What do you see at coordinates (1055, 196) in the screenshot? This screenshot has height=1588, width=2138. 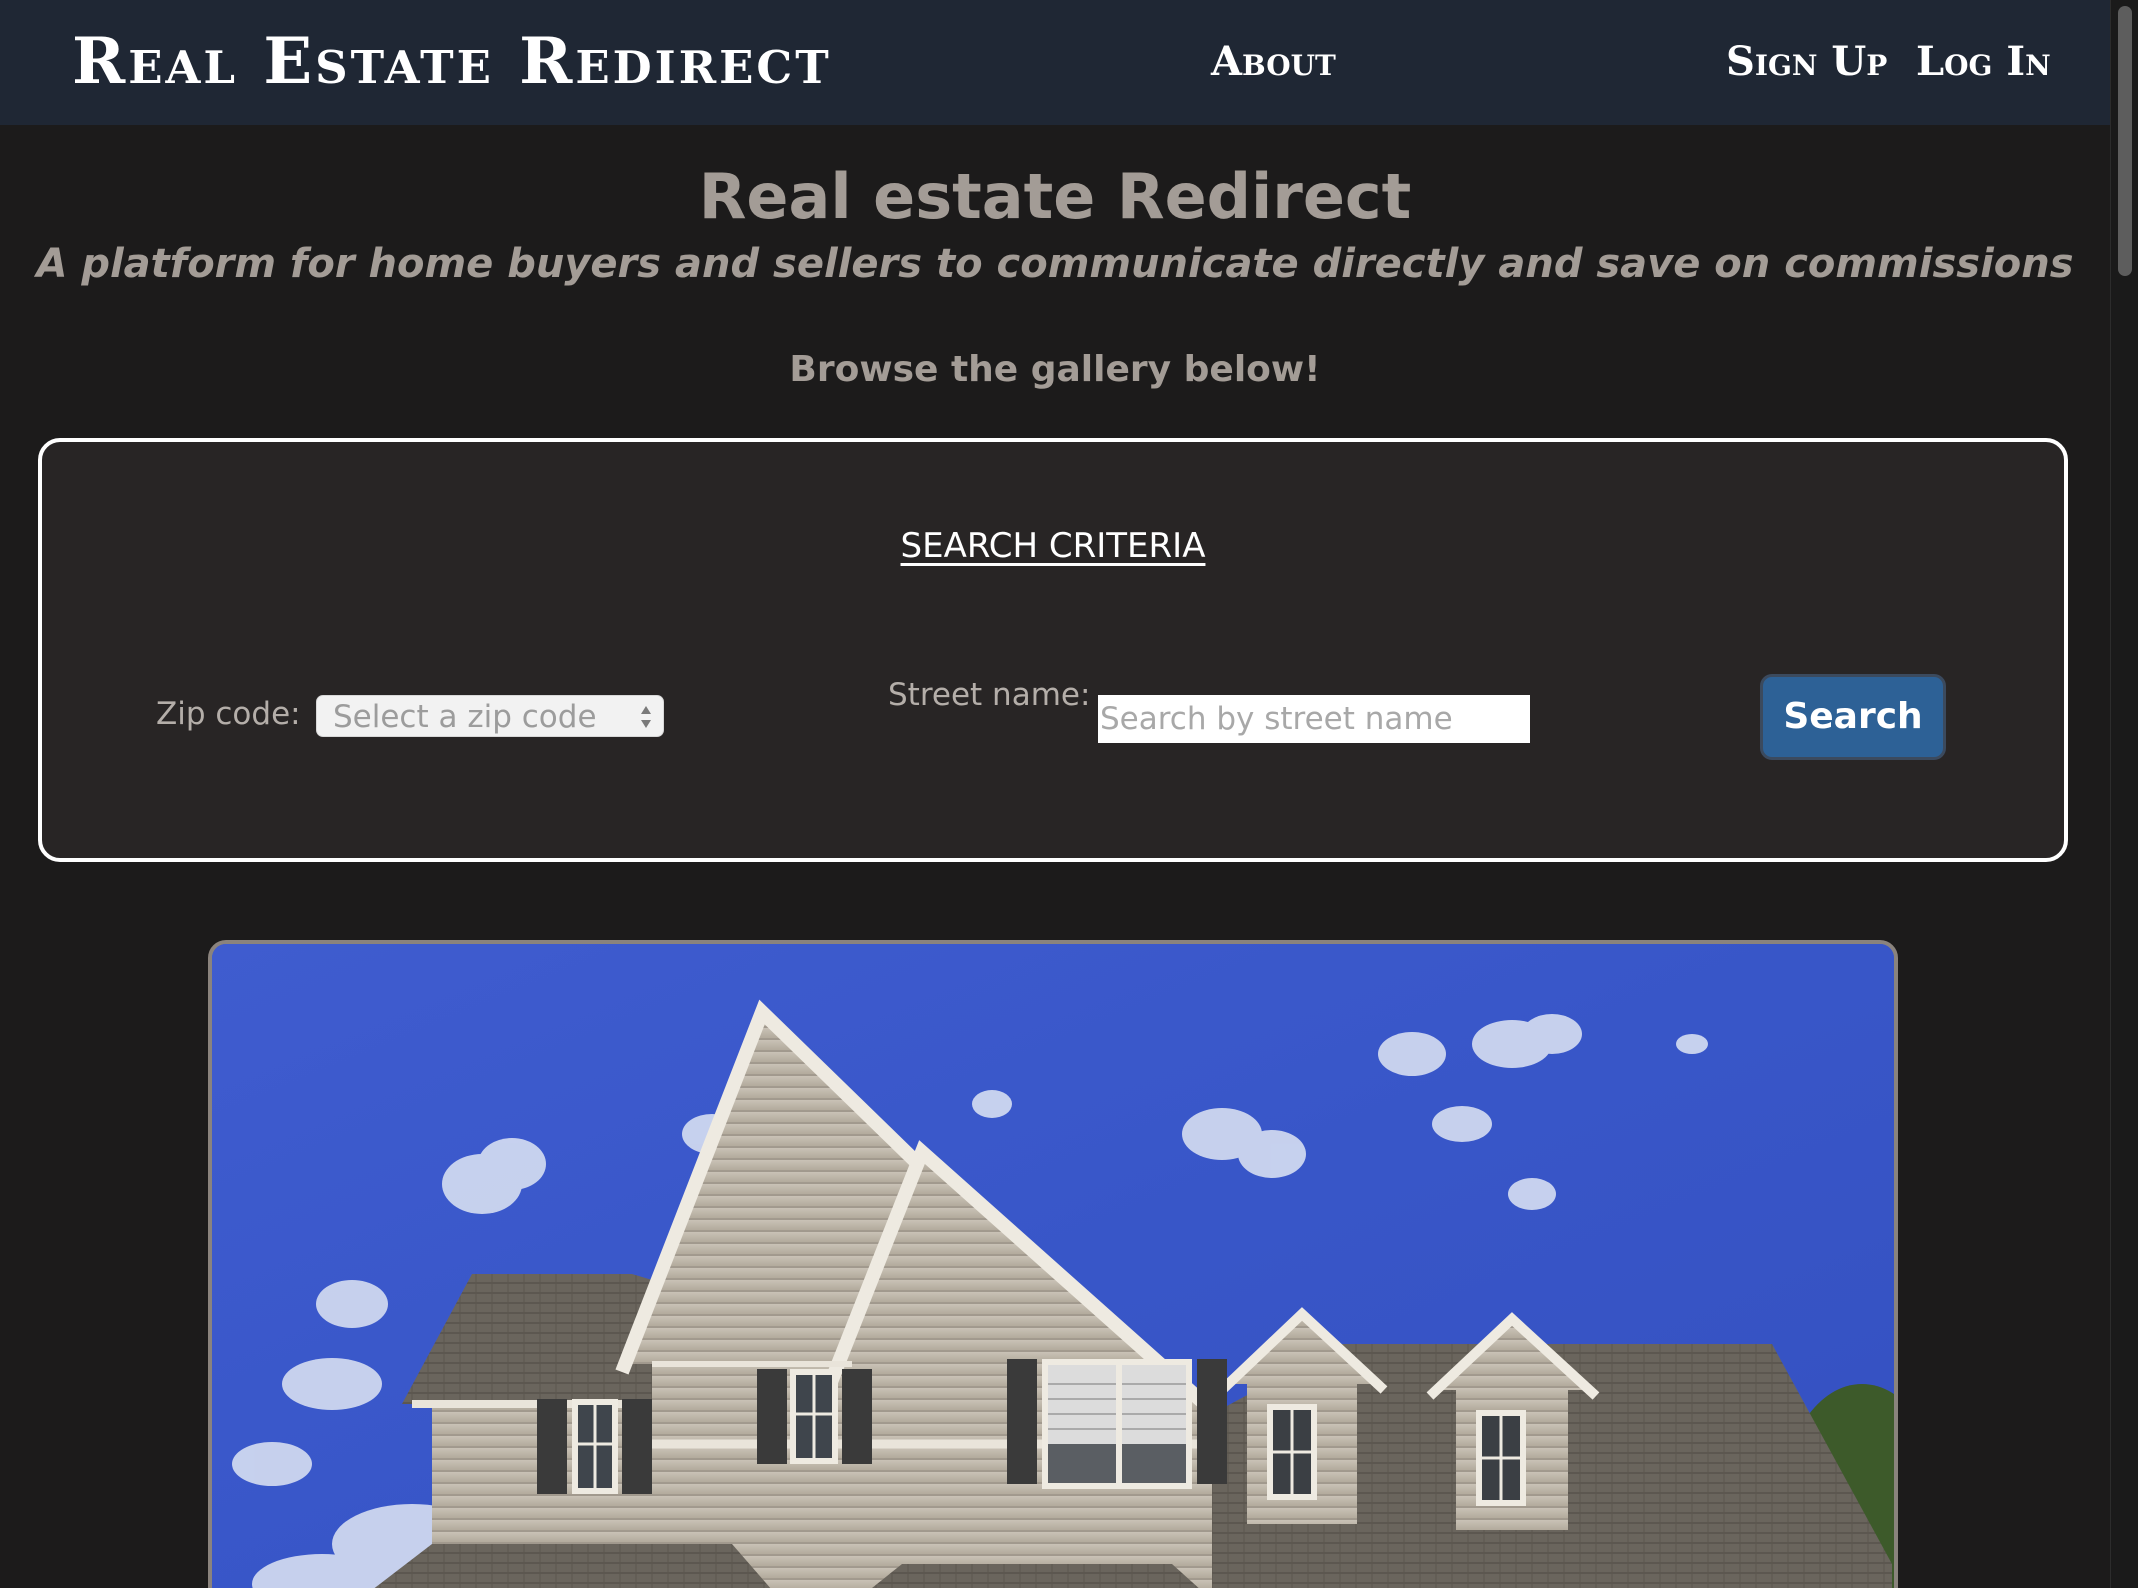 I see `page-title: Real estate Redirect` at bounding box center [1055, 196].